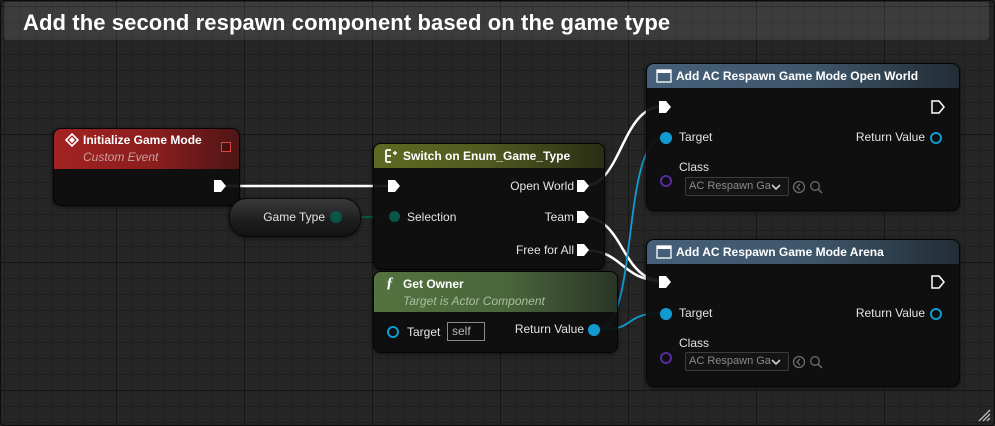  What do you see at coordinates (72, 140) in the screenshot?
I see `event-diamond-icon` at bounding box center [72, 140].